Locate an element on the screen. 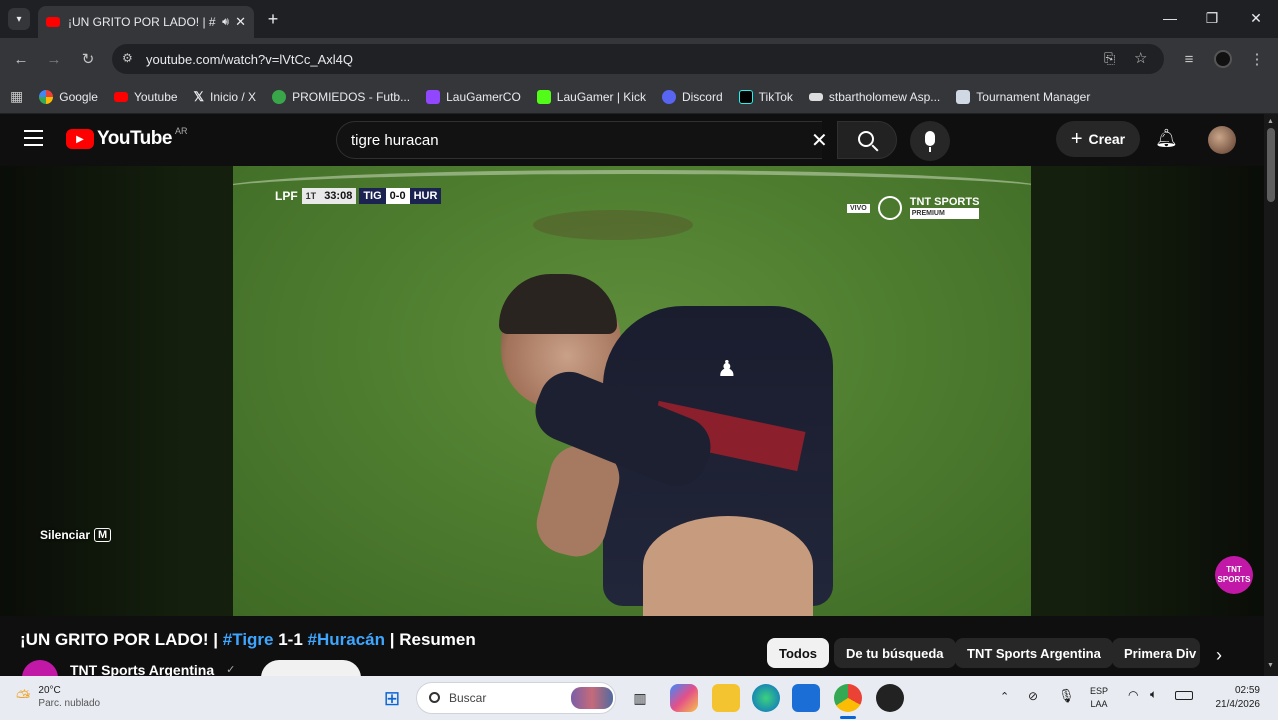  language-indicator: ESP LAA is located at coordinates (1099, 698).